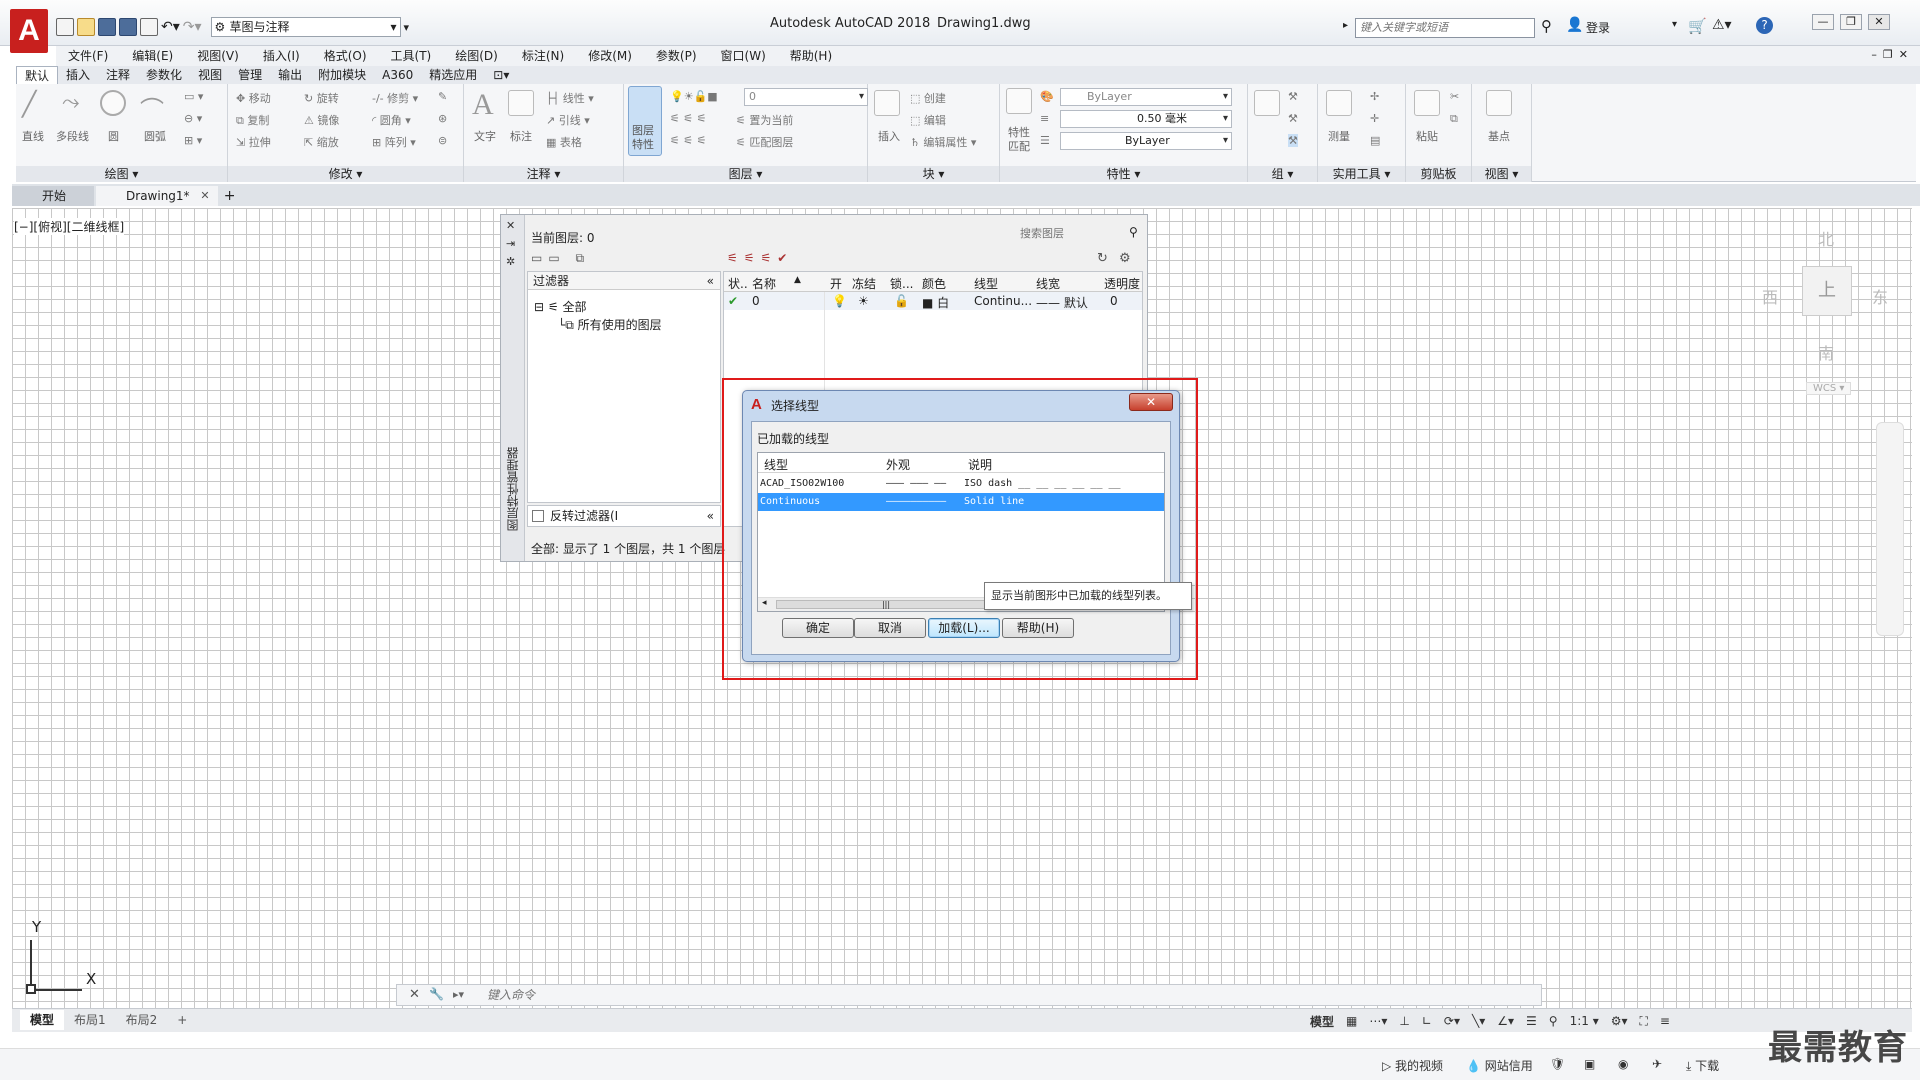  Describe the element at coordinates (1697, 26) in the screenshot. I see `cart-icon: 🛒` at that location.